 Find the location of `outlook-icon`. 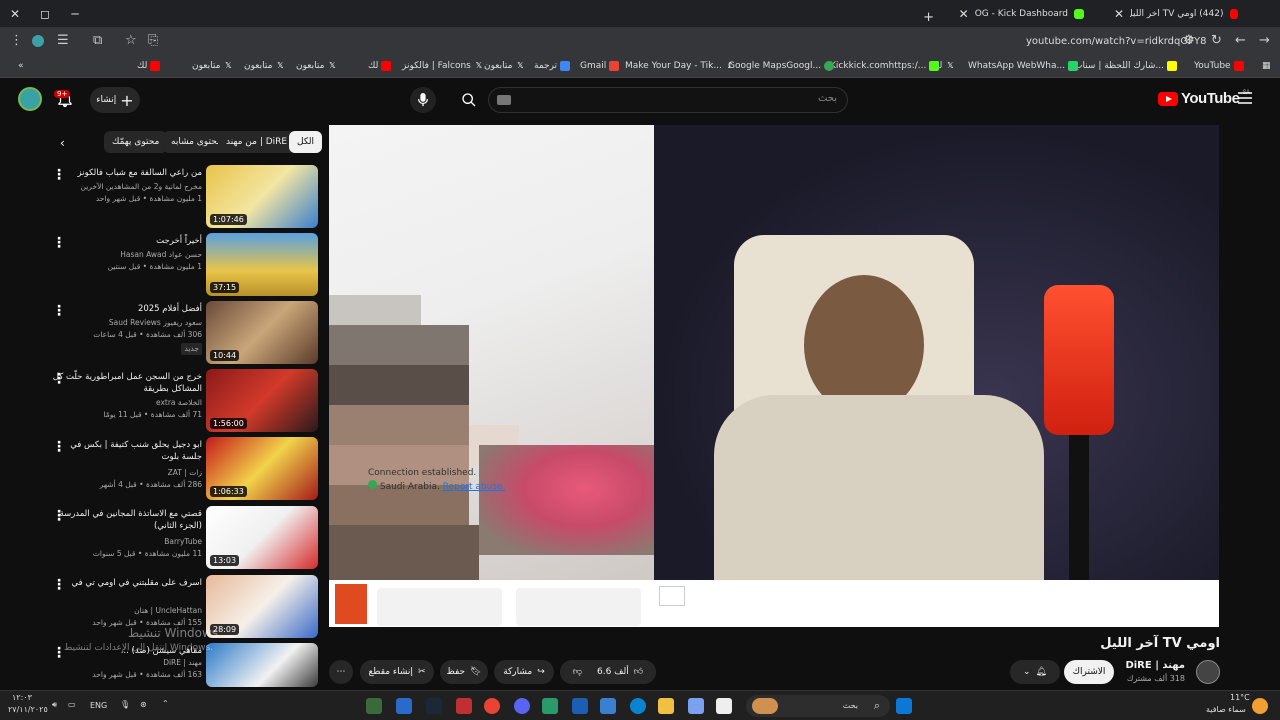

outlook-icon is located at coordinates (580, 706).